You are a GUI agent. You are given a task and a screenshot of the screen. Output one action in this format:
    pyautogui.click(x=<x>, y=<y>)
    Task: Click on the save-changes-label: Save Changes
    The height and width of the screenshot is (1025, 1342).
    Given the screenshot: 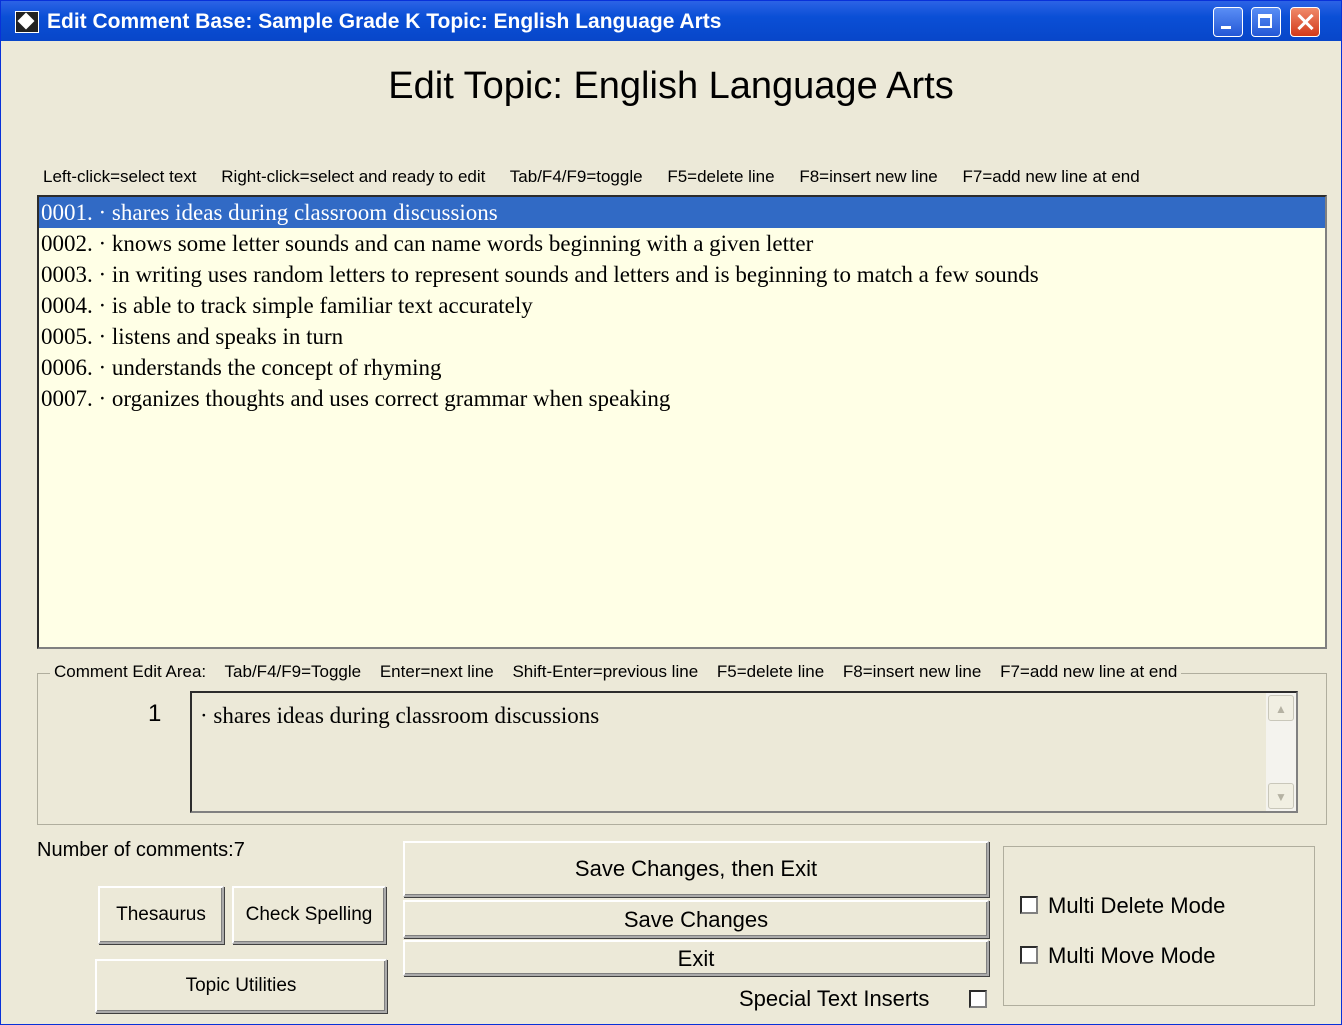 What is the action you would take?
    pyautogui.click(x=696, y=919)
    